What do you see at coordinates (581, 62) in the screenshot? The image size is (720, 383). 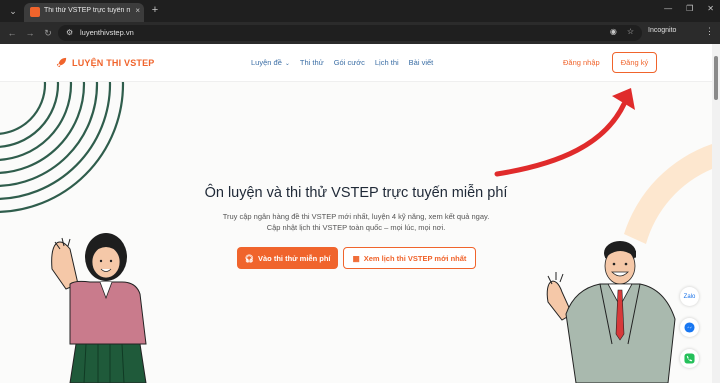 I see `login-link: Đăng nhập` at bounding box center [581, 62].